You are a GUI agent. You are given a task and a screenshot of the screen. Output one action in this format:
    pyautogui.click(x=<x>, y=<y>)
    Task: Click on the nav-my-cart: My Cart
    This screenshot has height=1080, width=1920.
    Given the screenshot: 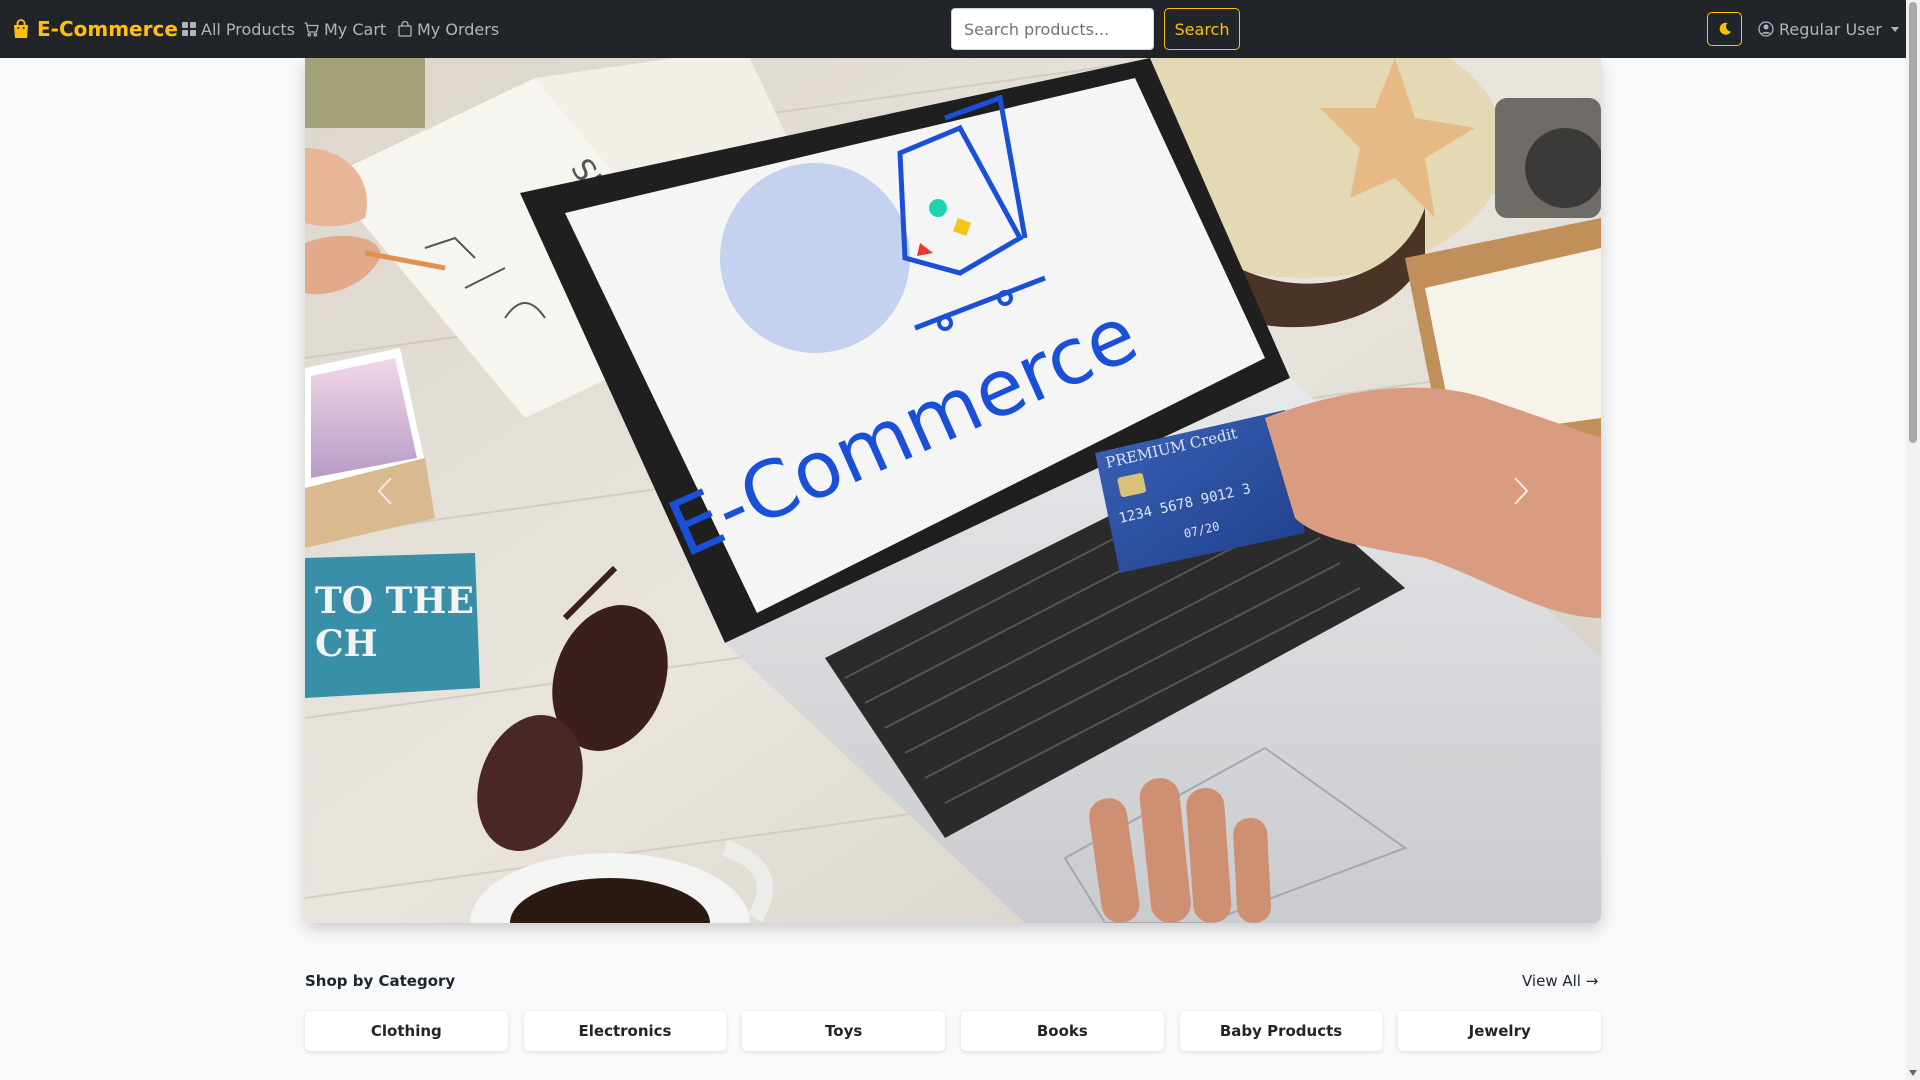 What is the action you would take?
    pyautogui.click(x=345, y=29)
    